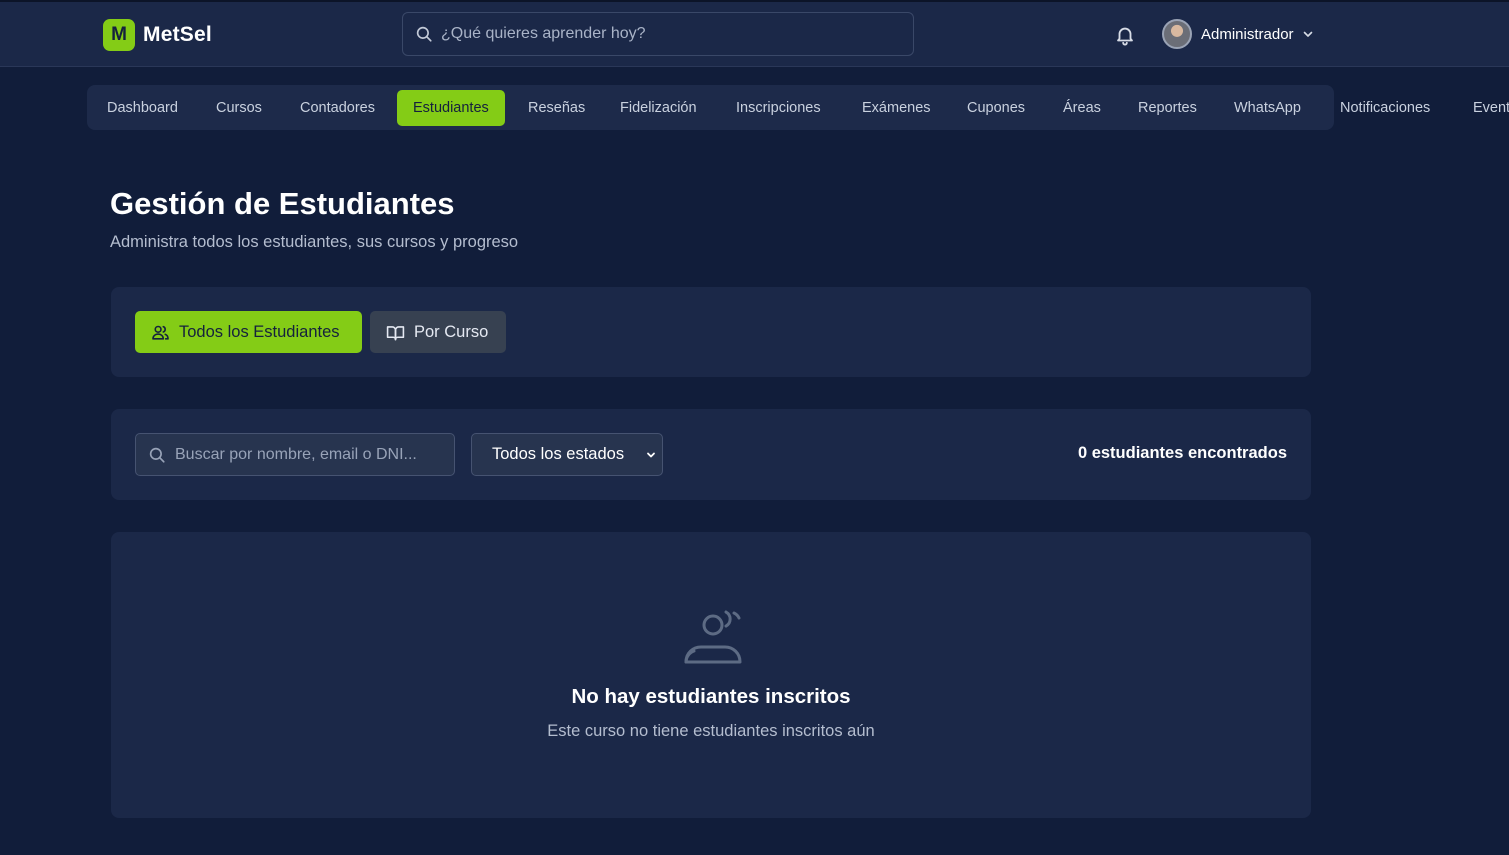  What do you see at coordinates (778, 108) in the screenshot?
I see `nav-item-inscripciones: Inscripciones` at bounding box center [778, 108].